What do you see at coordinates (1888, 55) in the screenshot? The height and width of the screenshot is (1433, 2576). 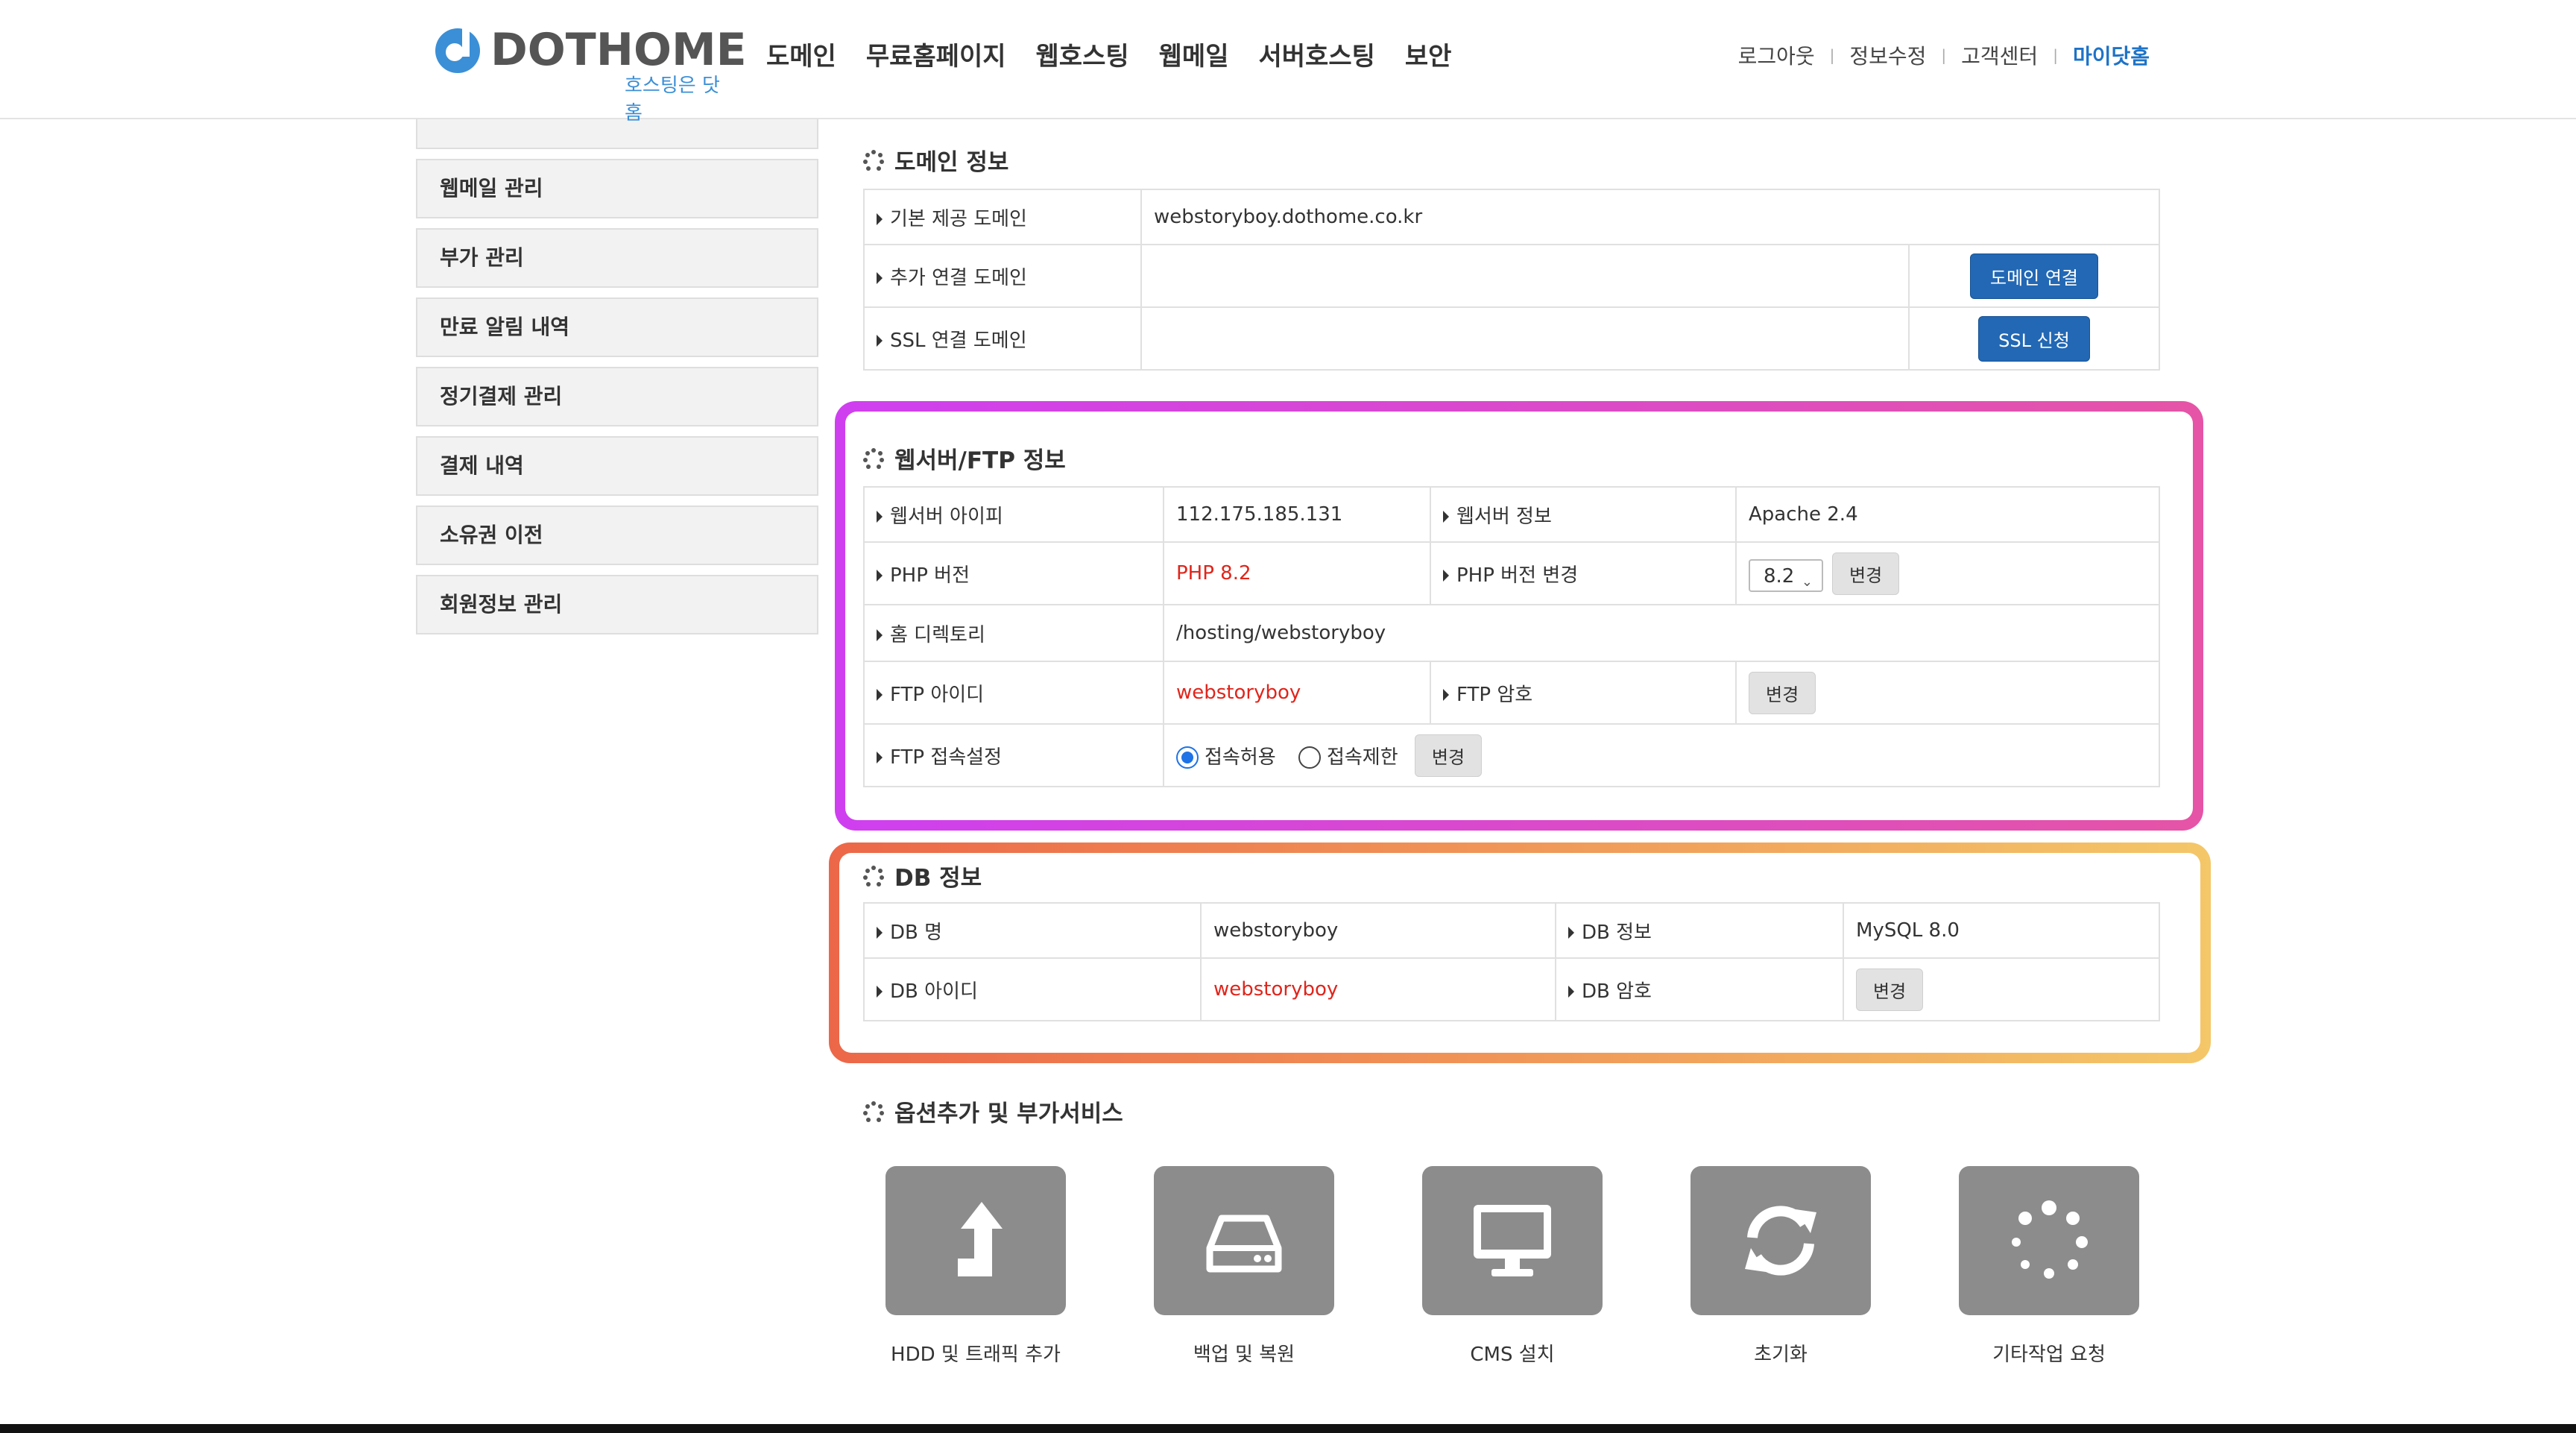 I see `edit-info-link: 정보수정` at bounding box center [1888, 55].